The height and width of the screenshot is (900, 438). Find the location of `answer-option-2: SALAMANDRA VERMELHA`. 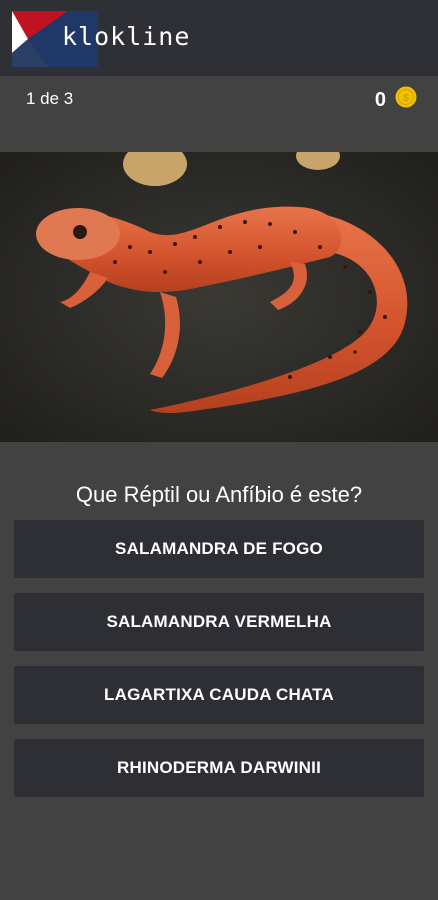

answer-option-2: SALAMANDRA VERMELHA is located at coordinates (219, 622).